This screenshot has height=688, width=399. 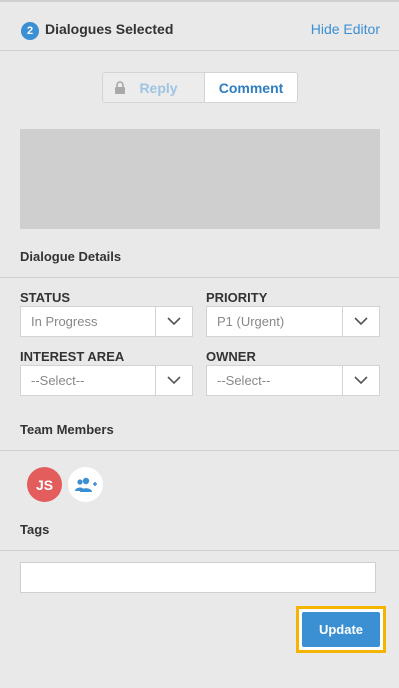 I want to click on selected-count-badge: 2, so click(x=30, y=31).